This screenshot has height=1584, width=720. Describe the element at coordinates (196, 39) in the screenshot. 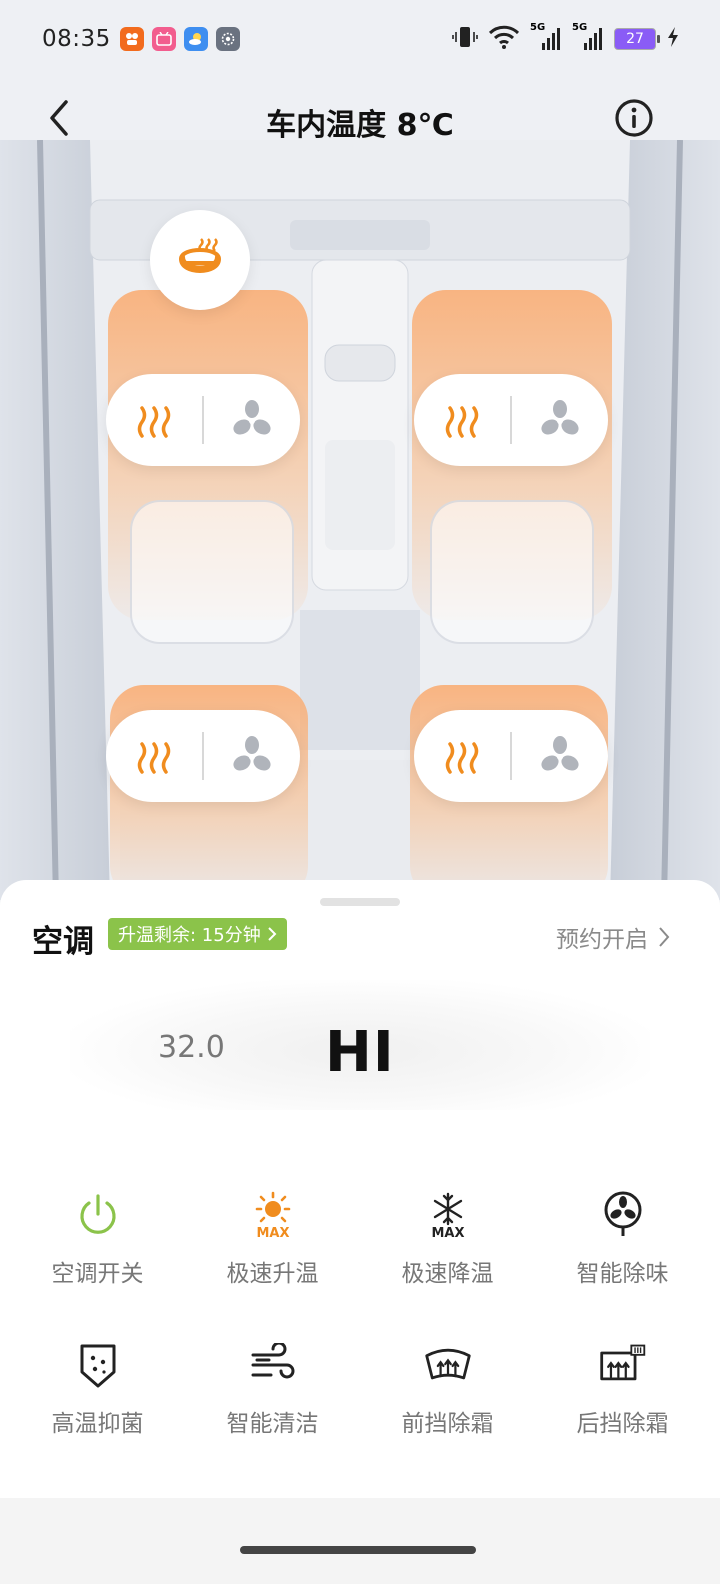

I see `weather-icon` at that location.